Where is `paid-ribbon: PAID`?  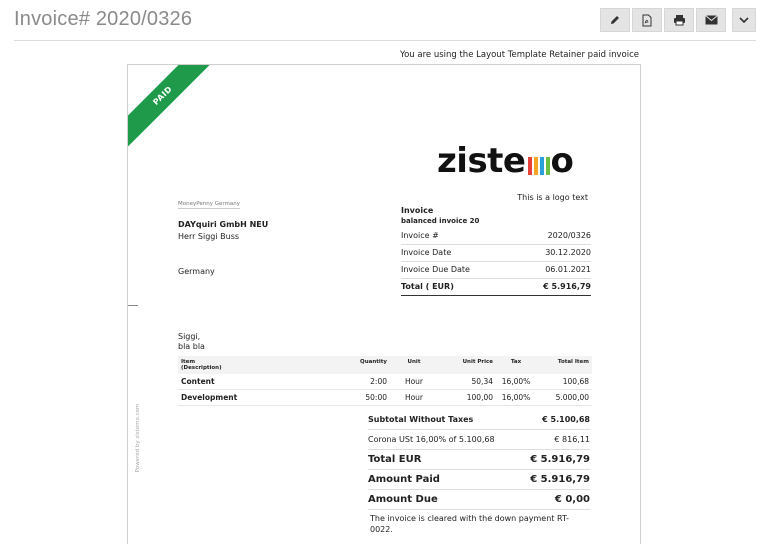 paid-ribbon: PAID is located at coordinates (173, 110).